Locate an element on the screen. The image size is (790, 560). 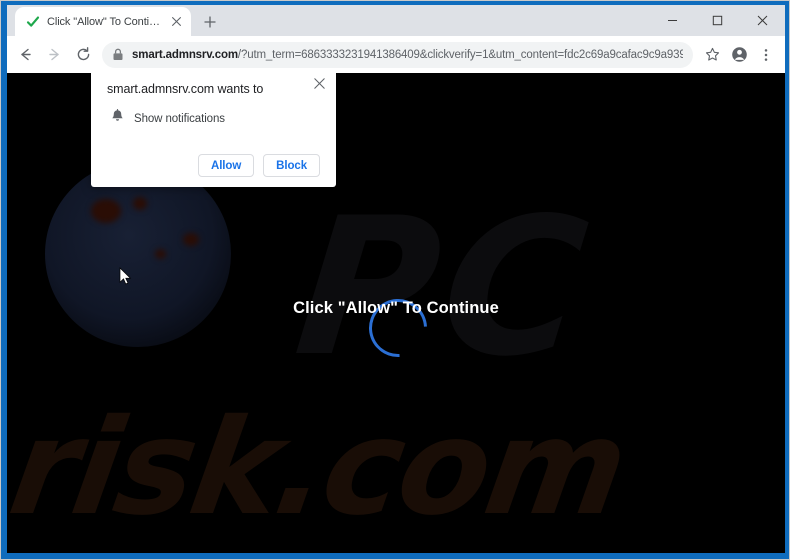
tab-close-icon is located at coordinates (176, 22).